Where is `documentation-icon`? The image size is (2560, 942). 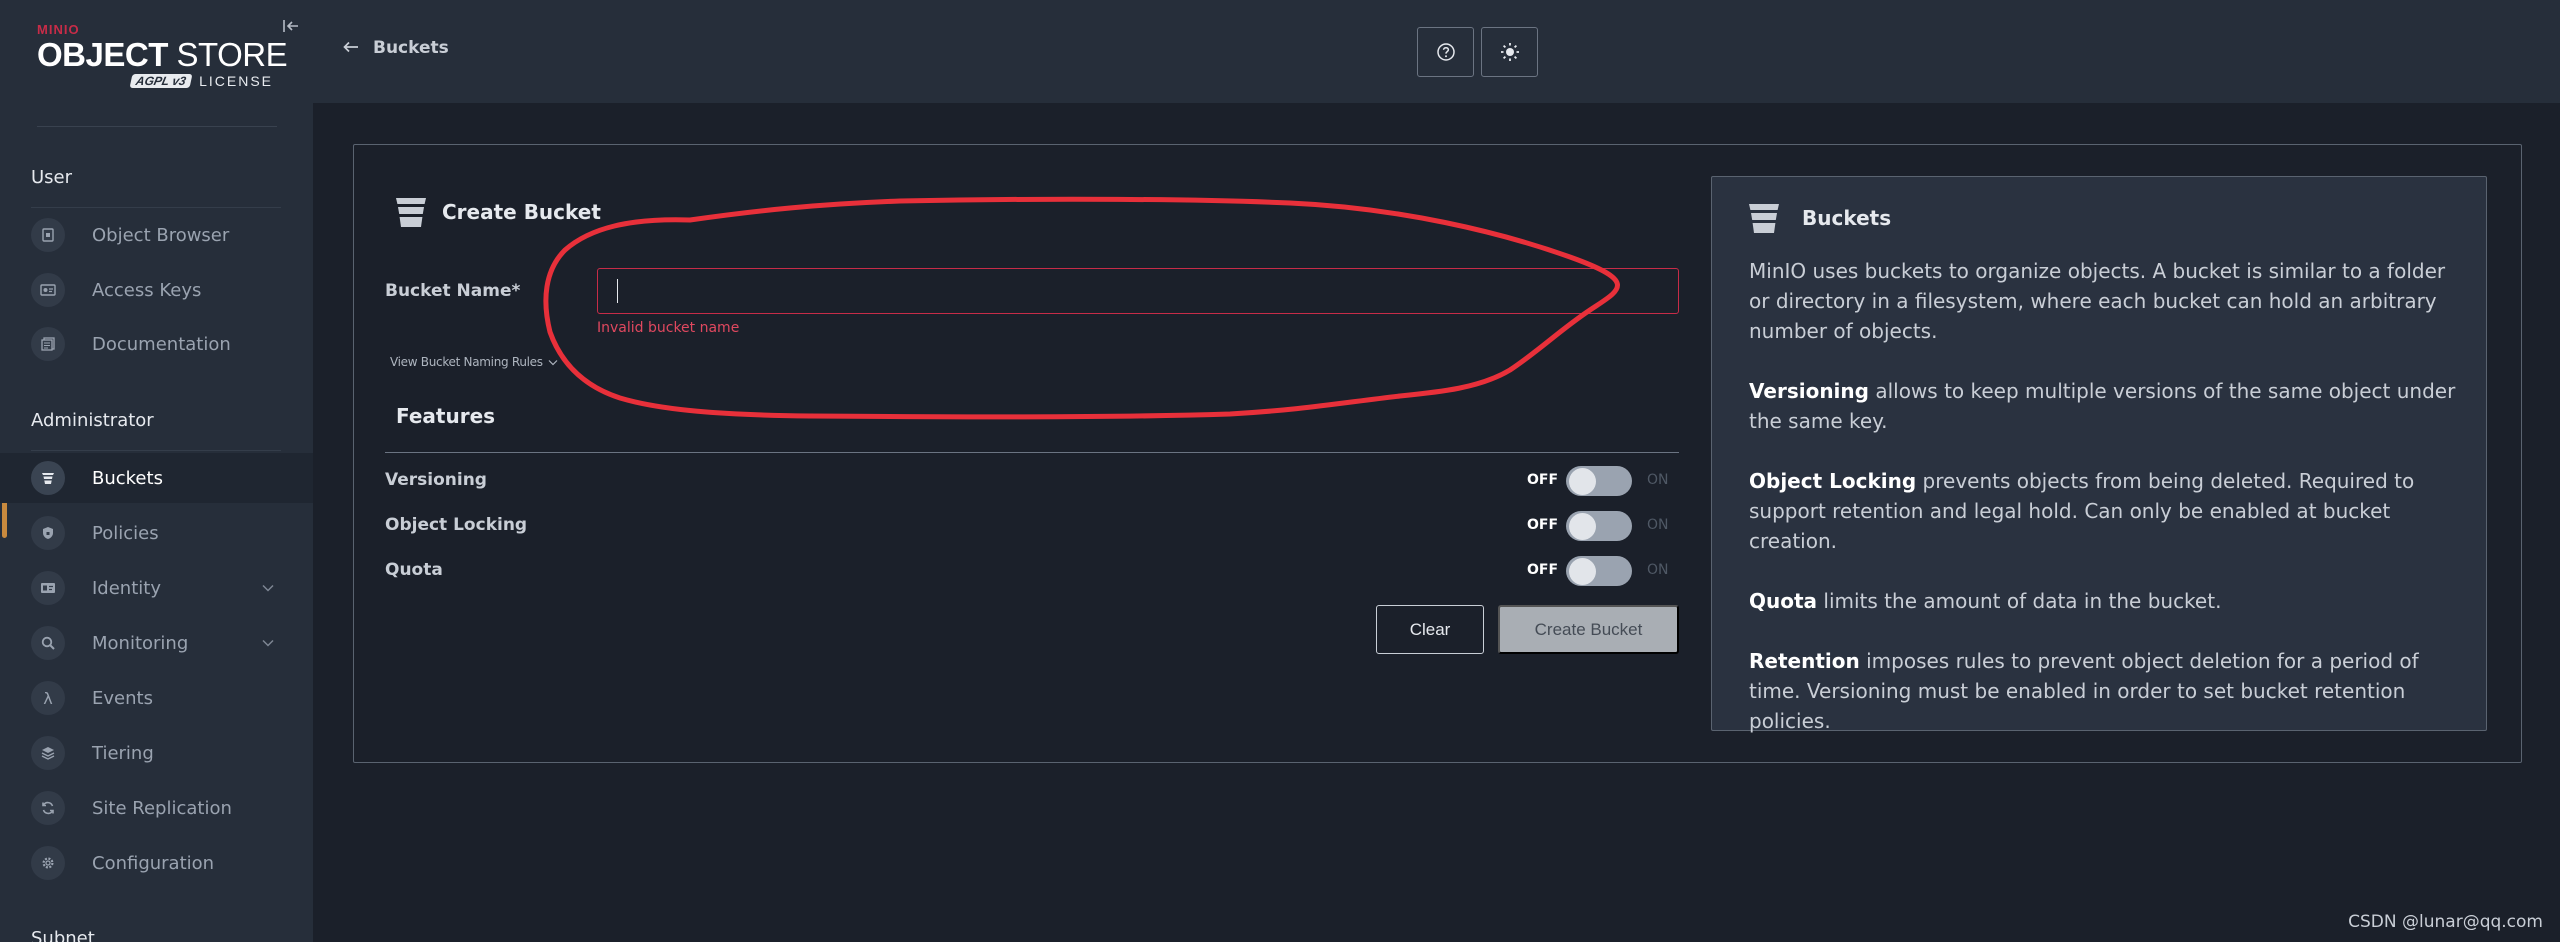 documentation-icon is located at coordinates (48, 344).